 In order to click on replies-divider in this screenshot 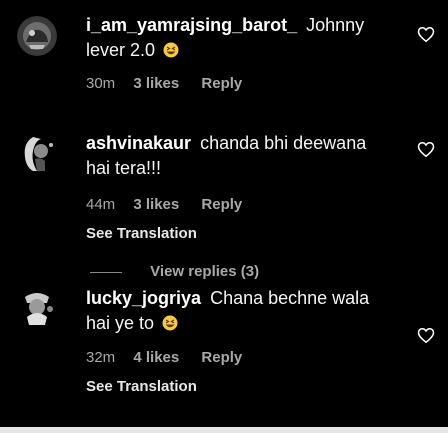, I will do `click(106, 272)`.